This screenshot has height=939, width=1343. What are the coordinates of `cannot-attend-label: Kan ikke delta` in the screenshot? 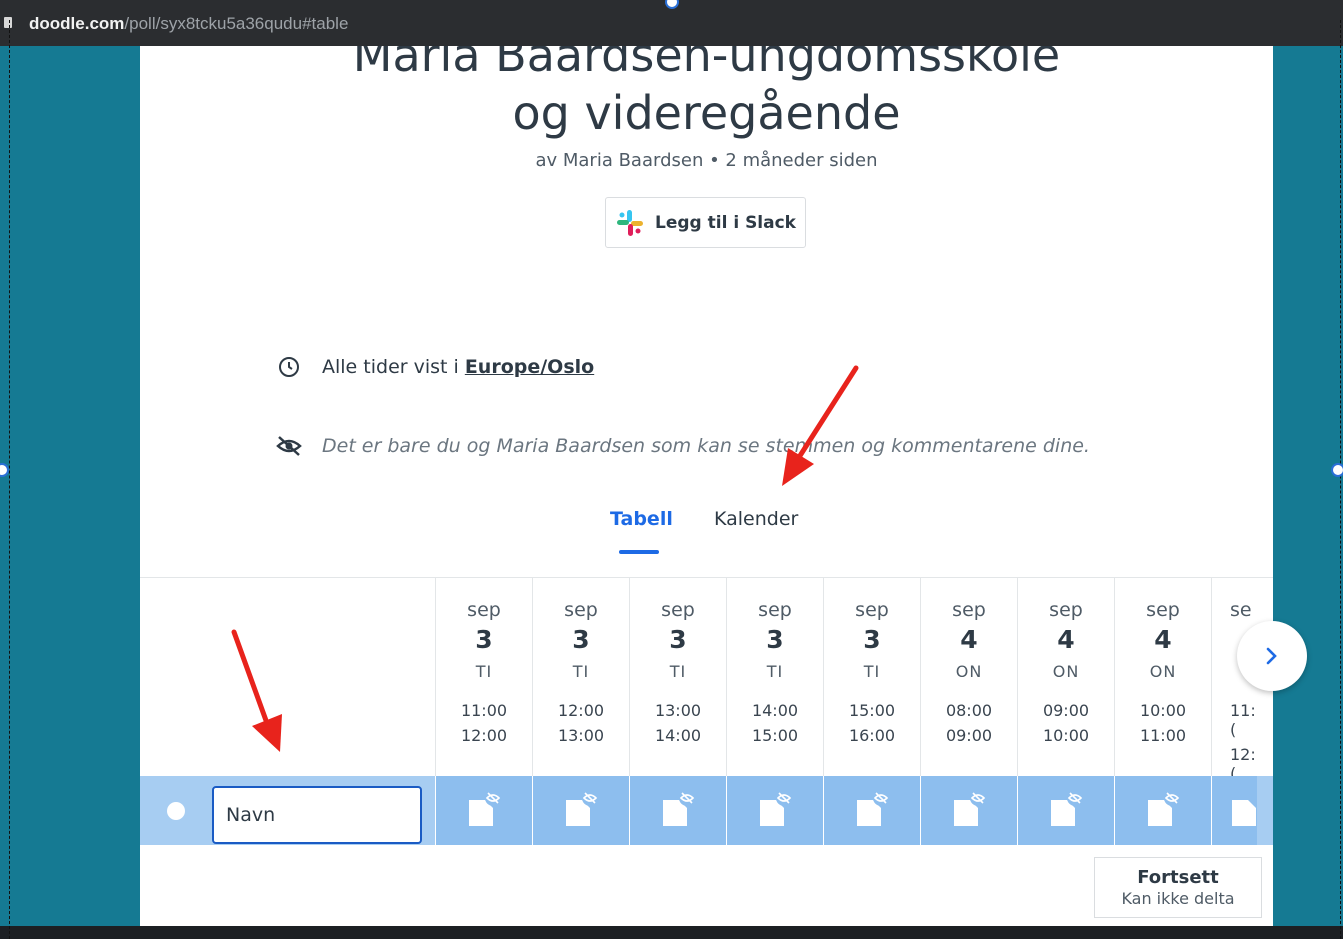 It's located at (1178, 898).